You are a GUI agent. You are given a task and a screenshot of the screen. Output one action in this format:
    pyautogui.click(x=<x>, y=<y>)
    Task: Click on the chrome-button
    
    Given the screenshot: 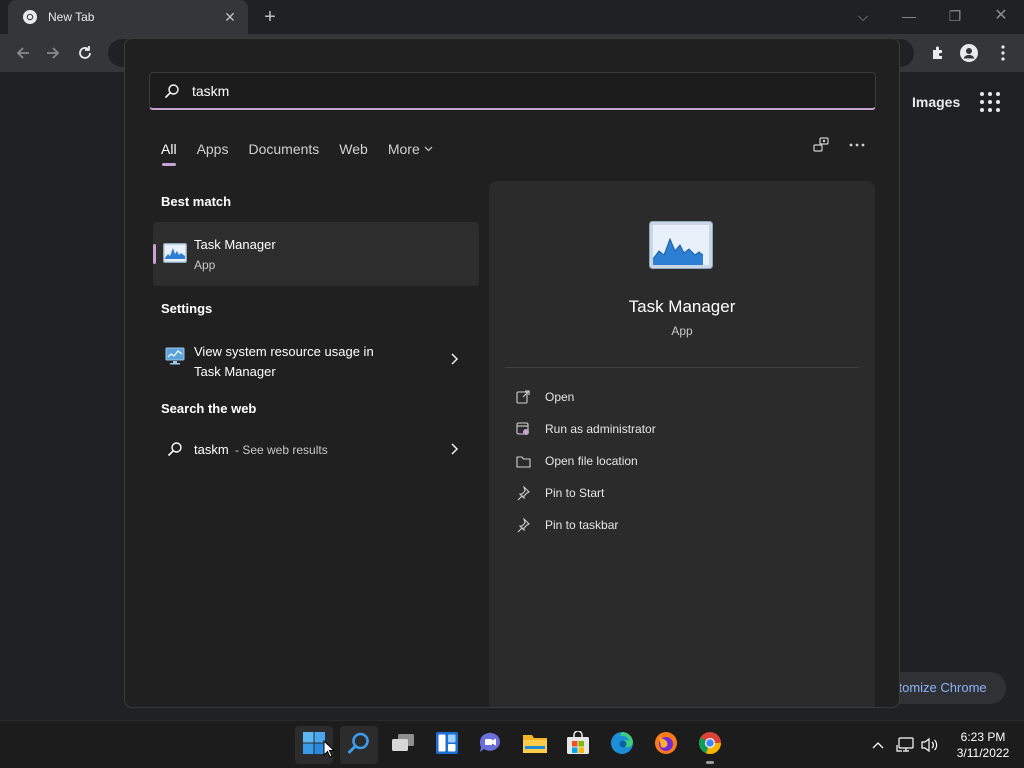 What is the action you would take?
    pyautogui.click(x=710, y=745)
    